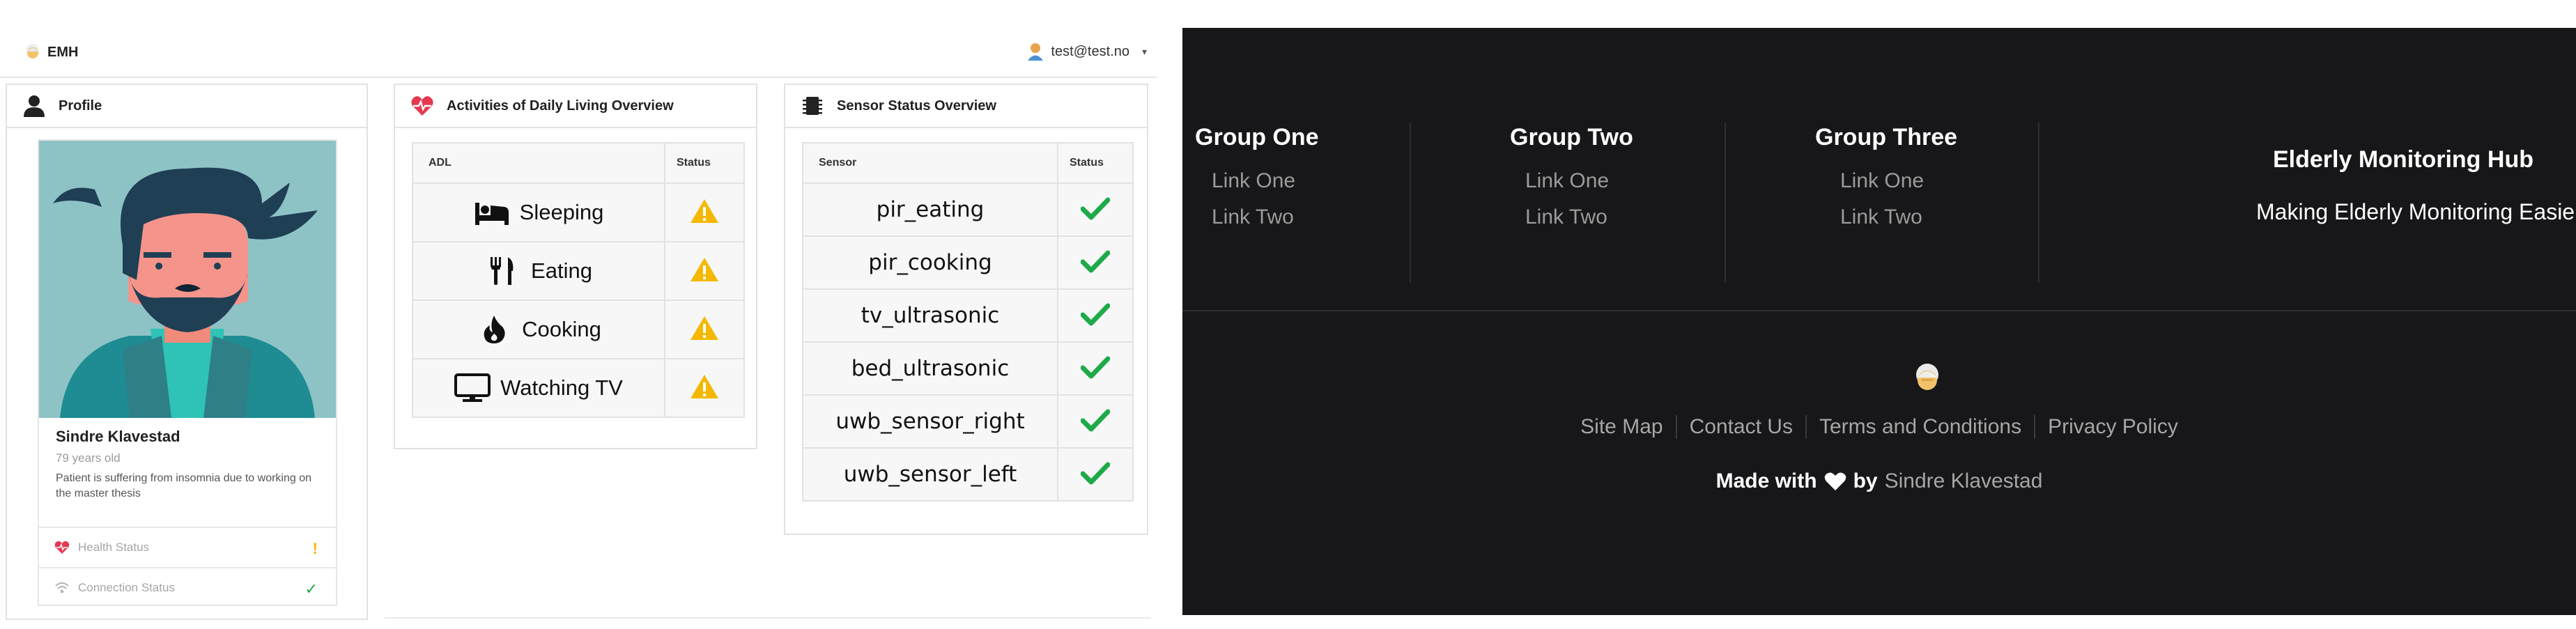  I want to click on table-row: tv_ultrasonic, so click(968, 315).